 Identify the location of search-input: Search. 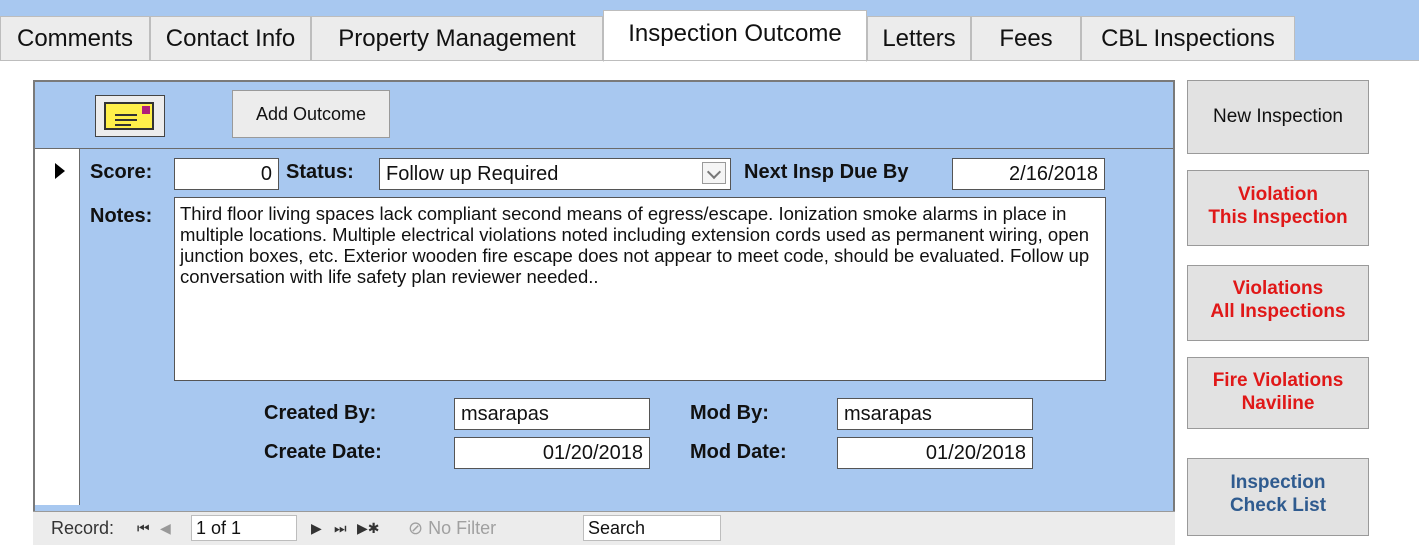
(652, 528).